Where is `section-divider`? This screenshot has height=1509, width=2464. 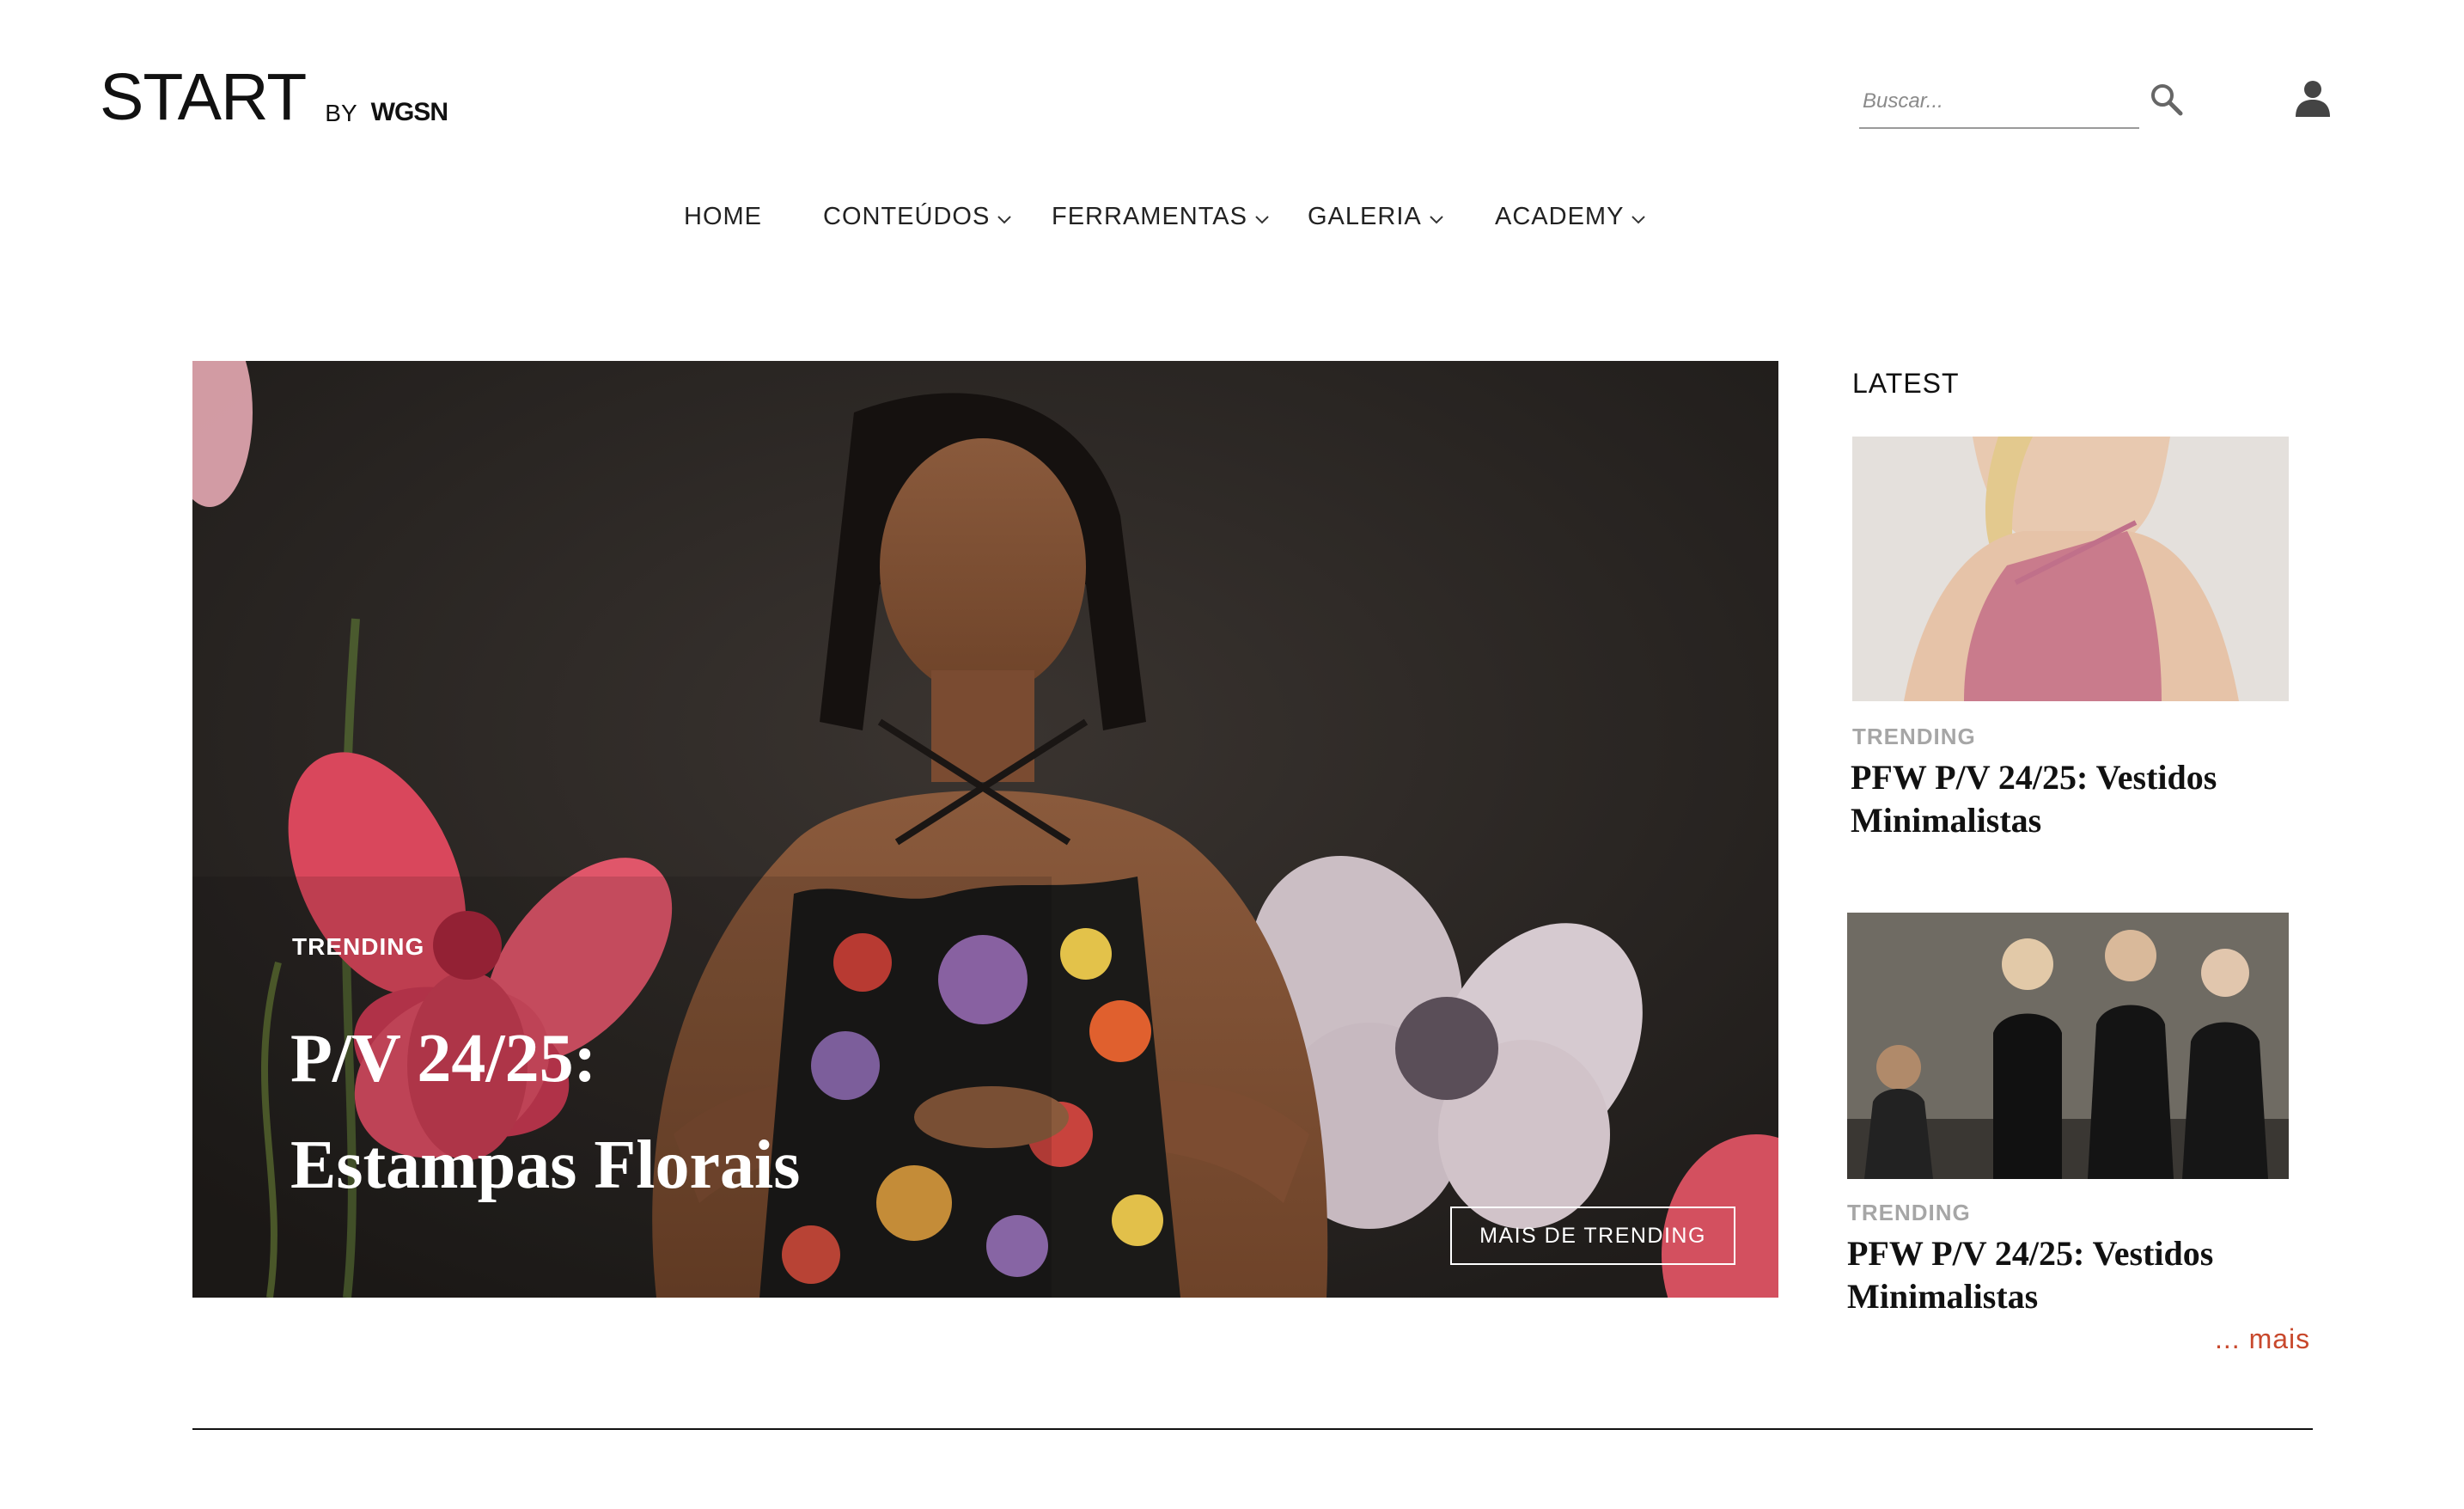
section-divider is located at coordinates (1252, 1429).